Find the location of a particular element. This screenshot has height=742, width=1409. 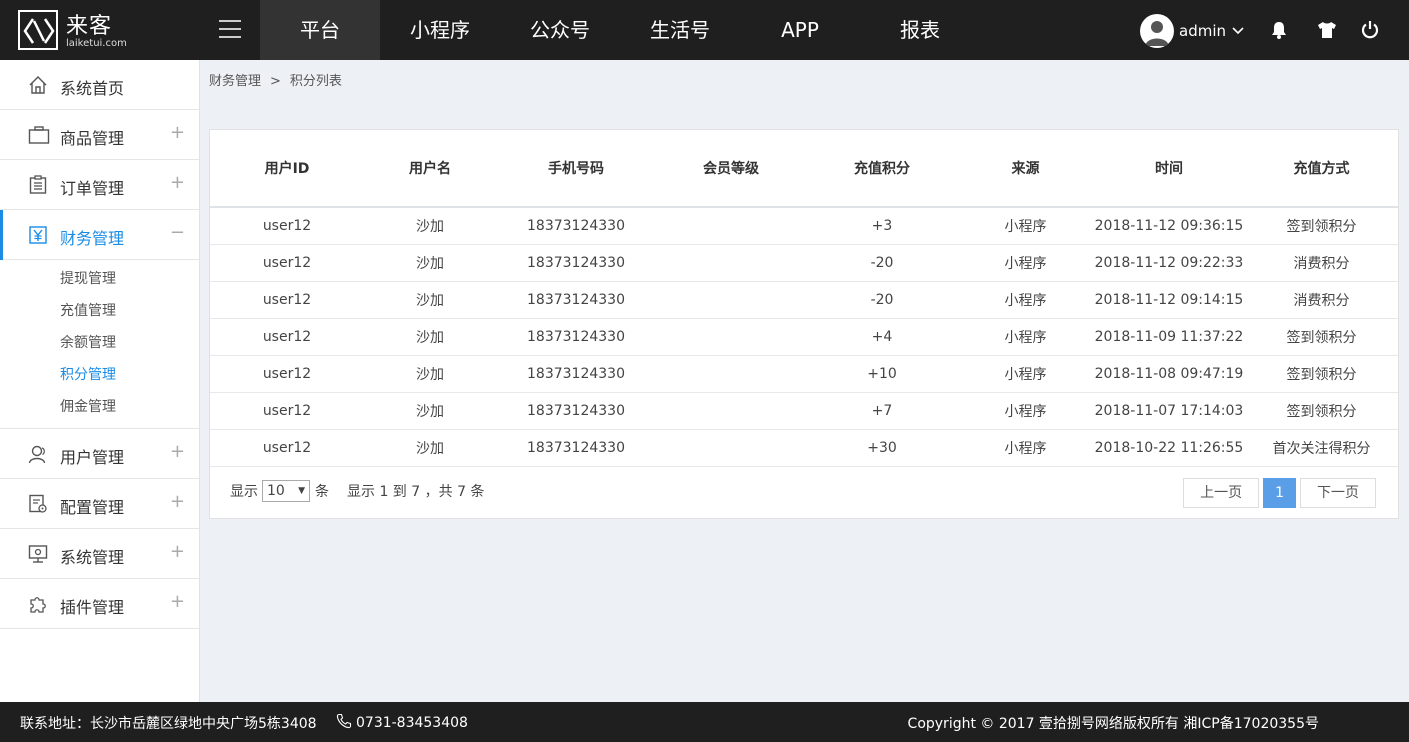

cell-points: +10 is located at coordinates (882, 374).